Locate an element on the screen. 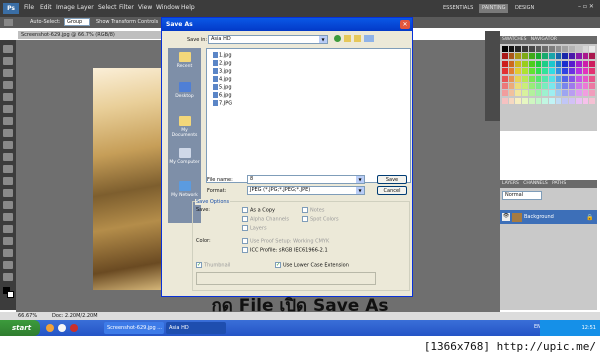 The height and width of the screenshot is (357, 600). menu-layer: Layer is located at coordinates (85, 7).